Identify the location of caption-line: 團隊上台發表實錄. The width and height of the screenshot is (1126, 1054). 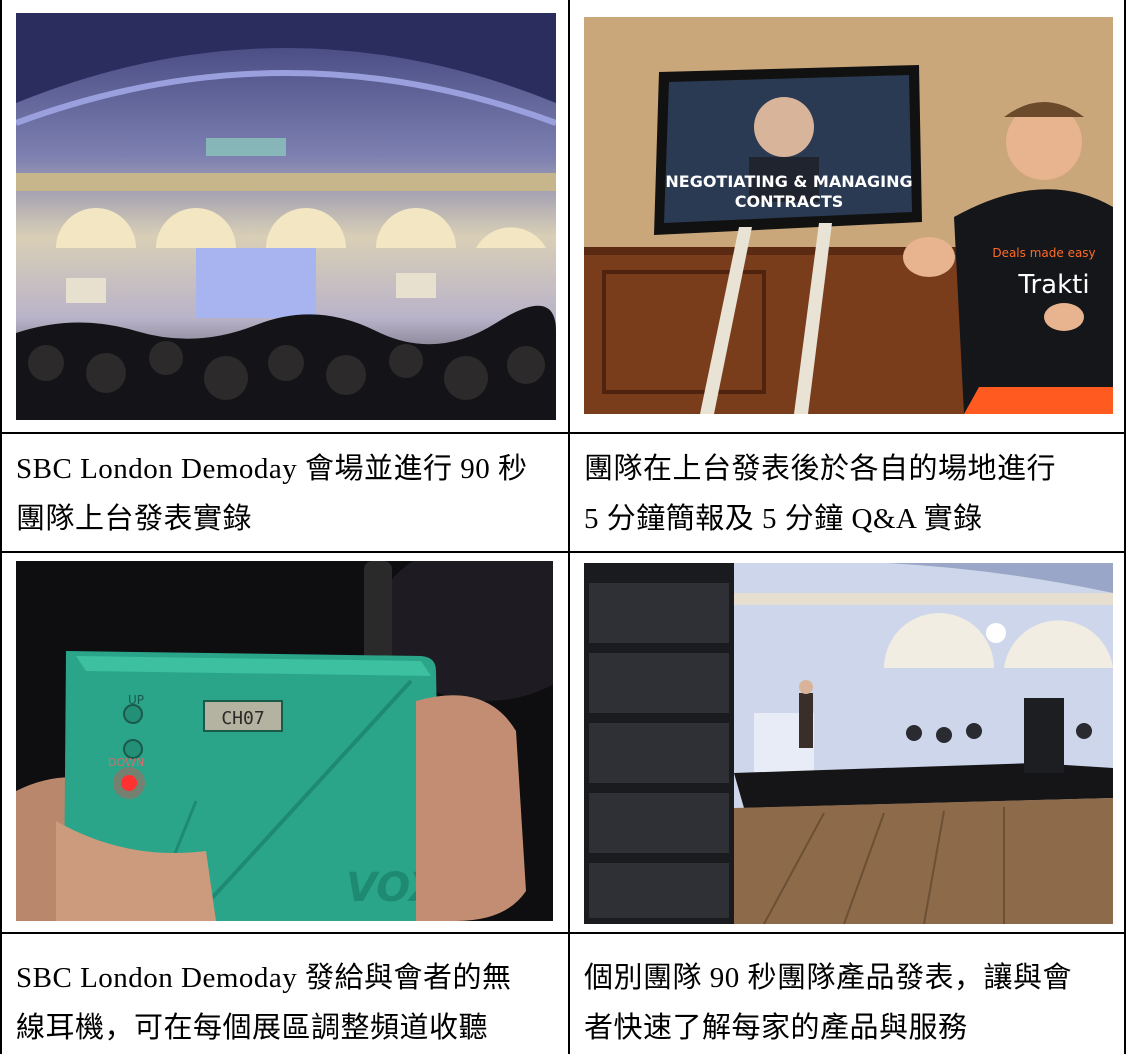
(134, 519).